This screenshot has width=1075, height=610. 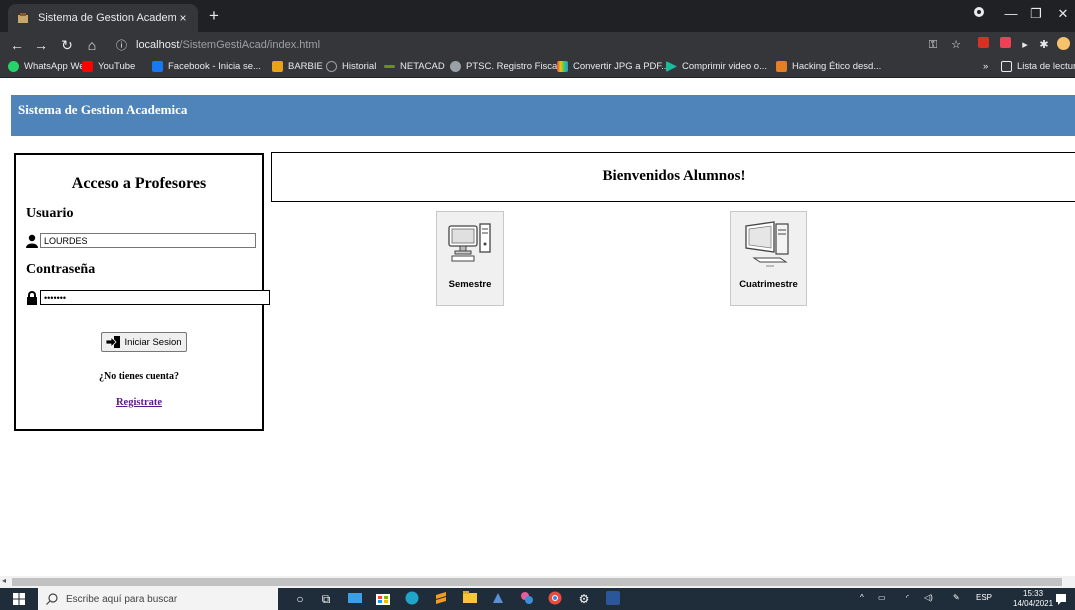 I want to click on url-text: localhost/SistemGestiAcad/index.html, so click(x=228, y=45).